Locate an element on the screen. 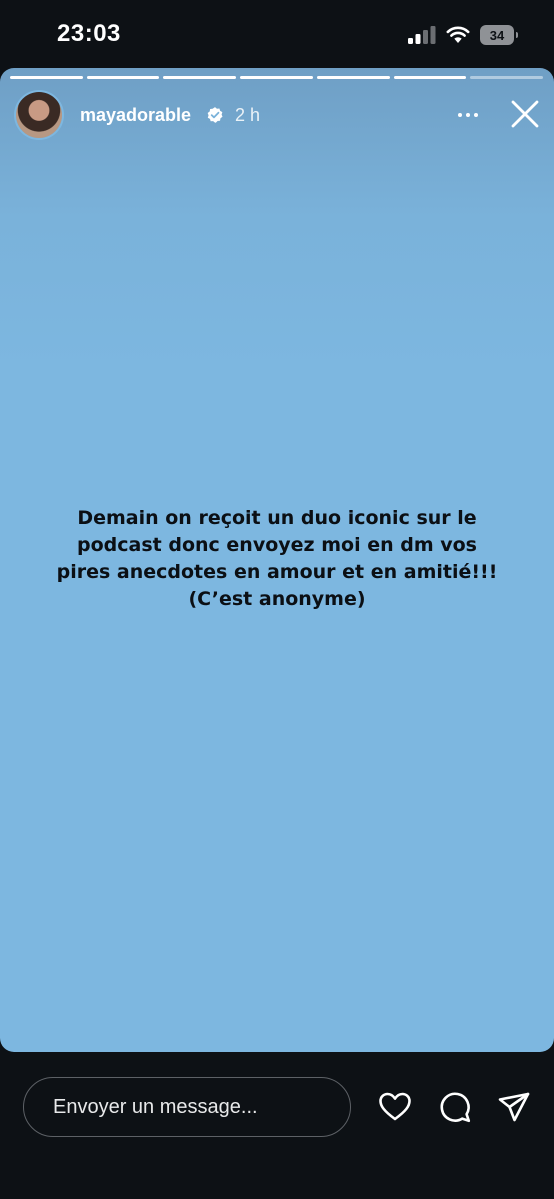 This screenshot has width=554, height=1199. status-bar: 23:03 34 is located at coordinates (277, 34).